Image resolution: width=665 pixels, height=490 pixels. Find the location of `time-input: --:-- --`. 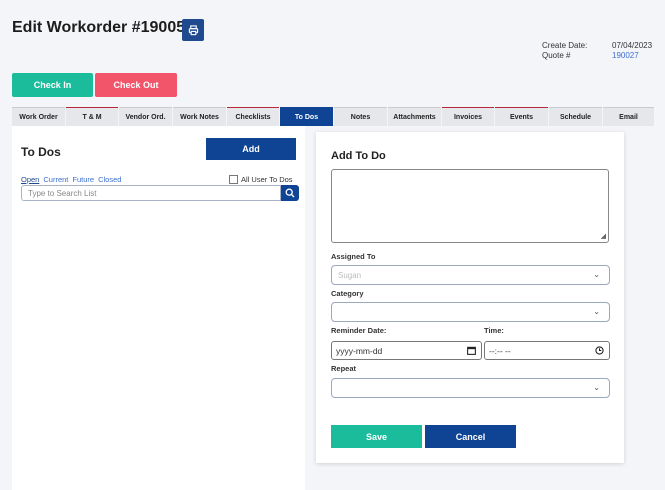

time-input: --:-- -- is located at coordinates (547, 350).